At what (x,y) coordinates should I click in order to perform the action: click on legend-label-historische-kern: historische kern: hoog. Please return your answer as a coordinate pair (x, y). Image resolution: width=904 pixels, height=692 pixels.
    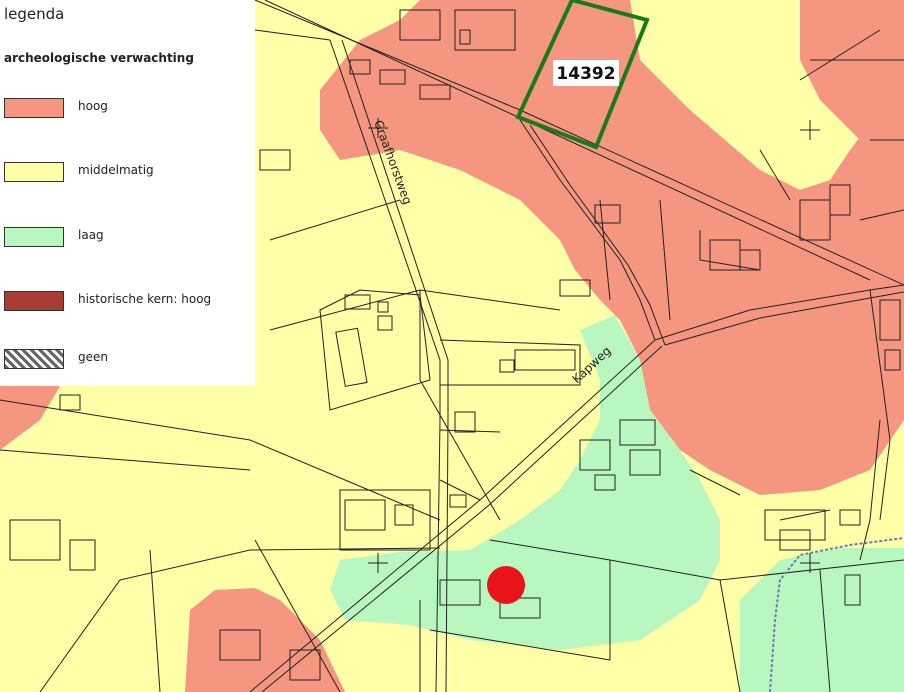
    Looking at the image, I should click on (145, 299).